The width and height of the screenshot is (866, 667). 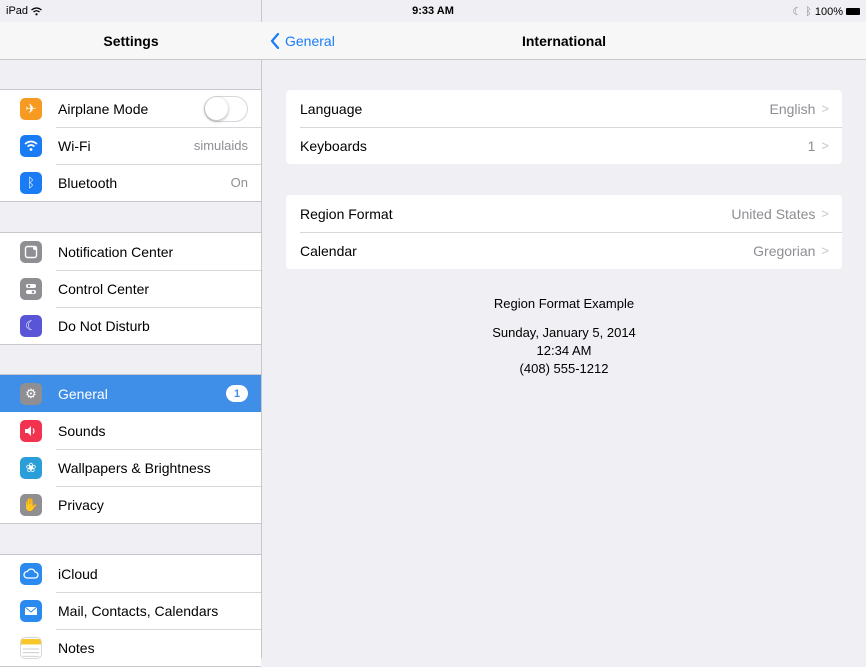 I want to click on region-format-row: Region Format United States >, so click(x=564, y=213).